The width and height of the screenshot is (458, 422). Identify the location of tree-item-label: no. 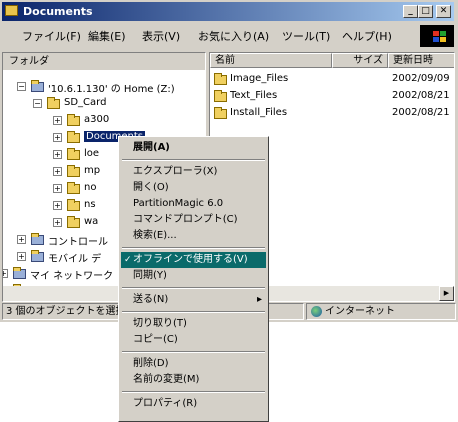
(90, 187).